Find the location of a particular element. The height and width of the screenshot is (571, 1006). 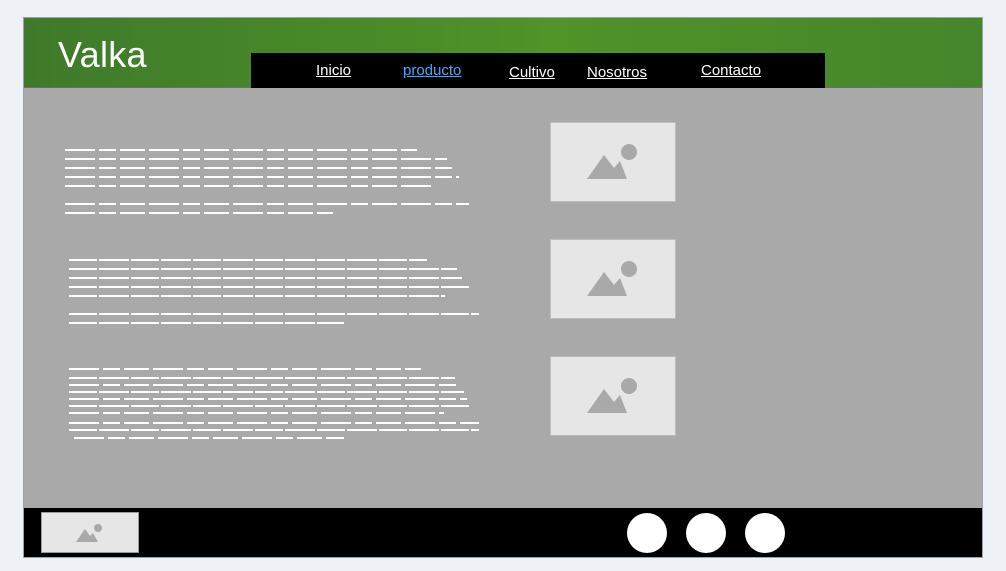

nav-link-producto: producto is located at coordinates (432, 70).